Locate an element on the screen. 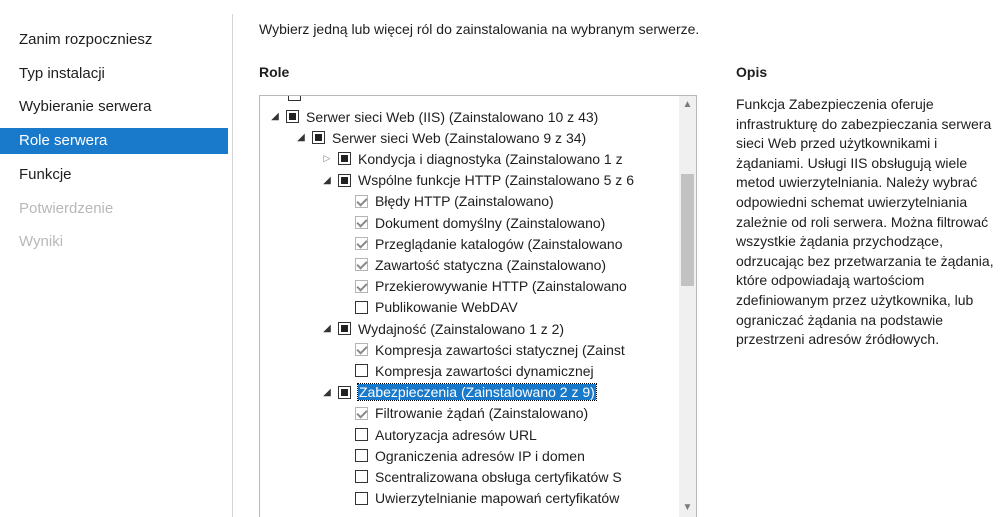 The width and height of the screenshot is (1000, 517). scroll-up-icon: ▲ is located at coordinates (687, 105).